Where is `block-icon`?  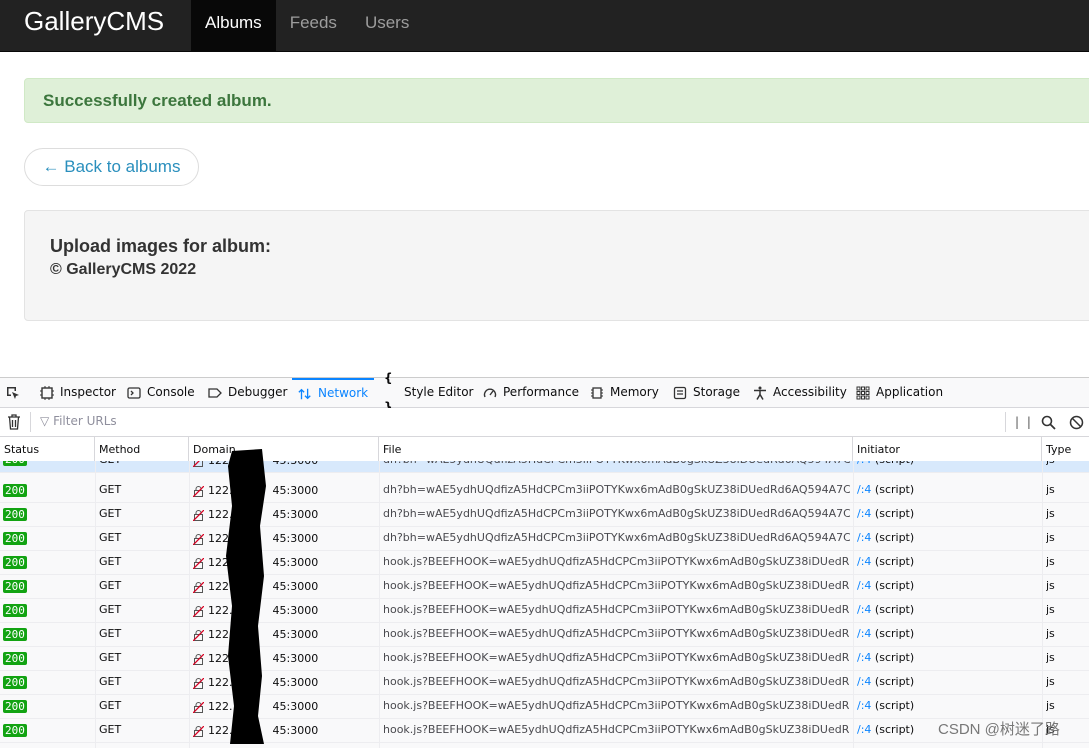
block-icon is located at coordinates (1076, 422).